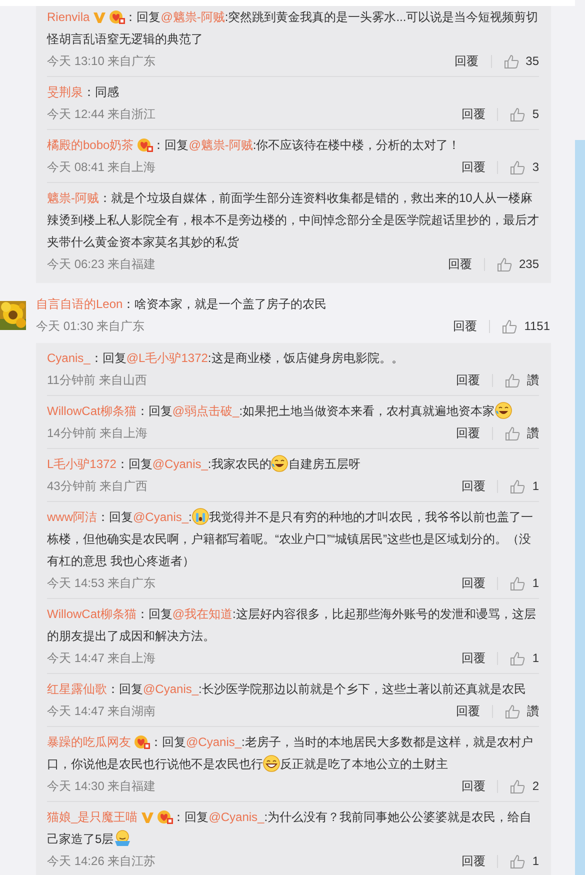  Describe the element at coordinates (102, 264) in the screenshot. I see `timestamp: 今天 06:23 来自福建` at that location.